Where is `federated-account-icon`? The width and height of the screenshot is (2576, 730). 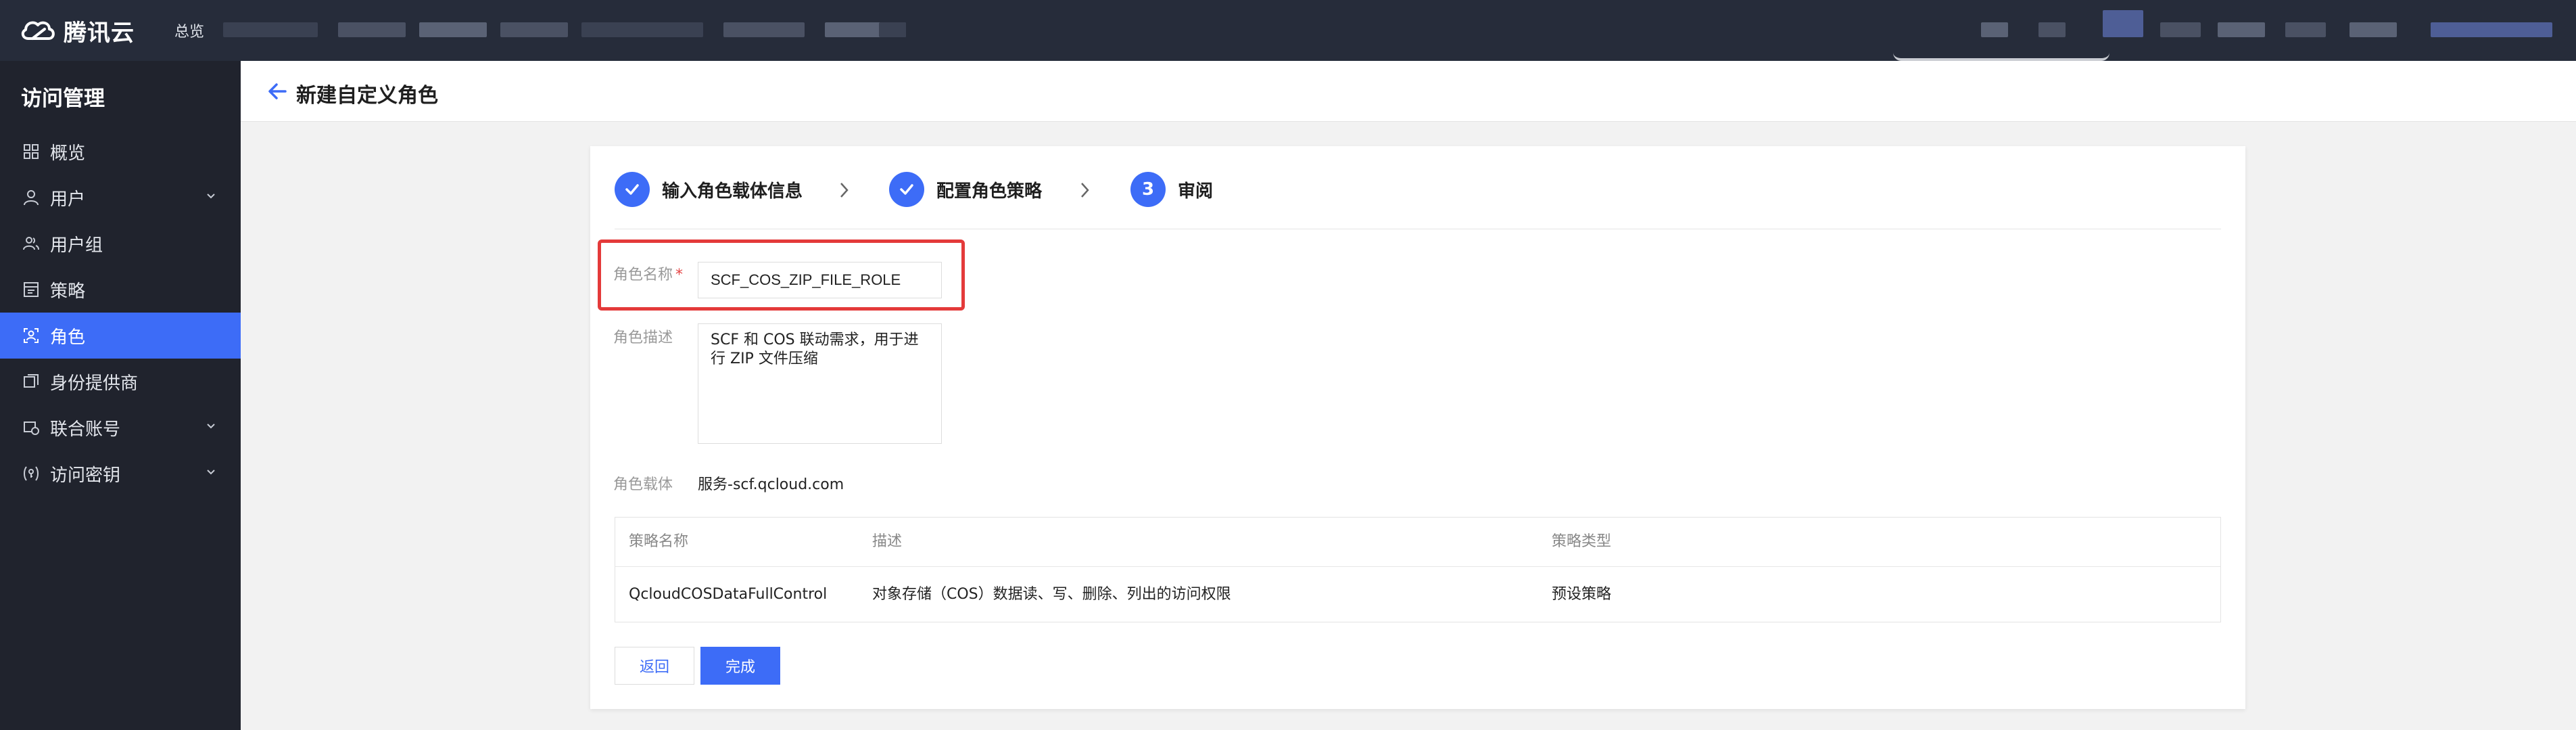 federated-account-icon is located at coordinates (31, 427).